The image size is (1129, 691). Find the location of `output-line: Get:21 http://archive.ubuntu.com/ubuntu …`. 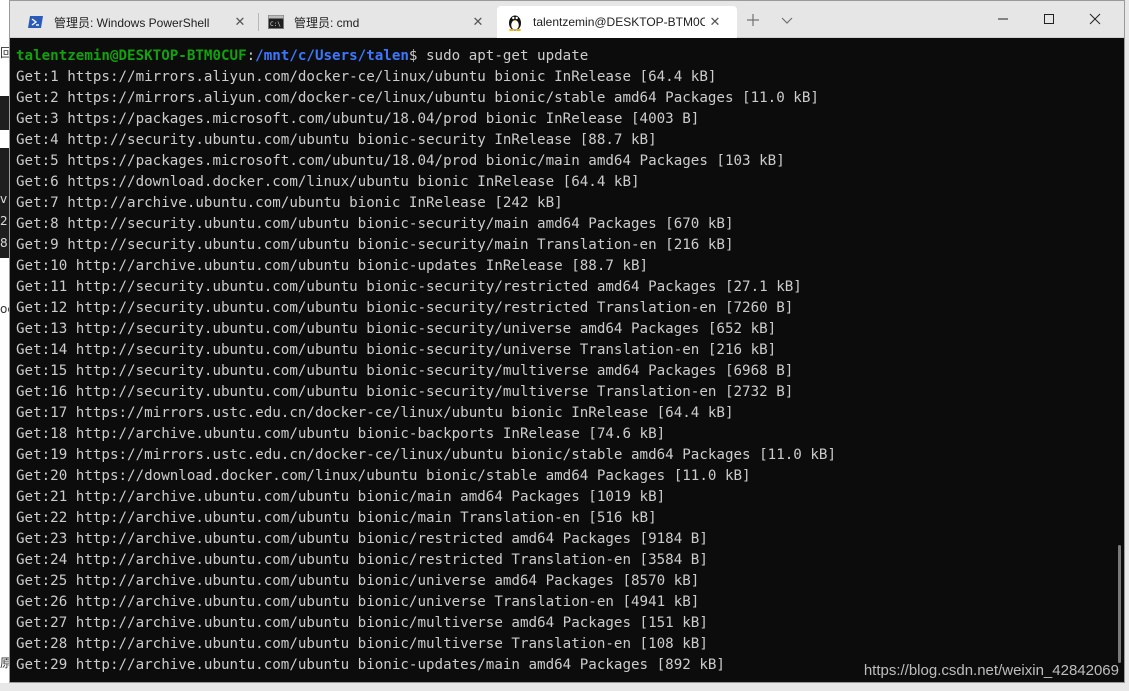

output-line: Get:21 http://archive.ubuntu.com/ubuntu … is located at coordinates (341, 497).